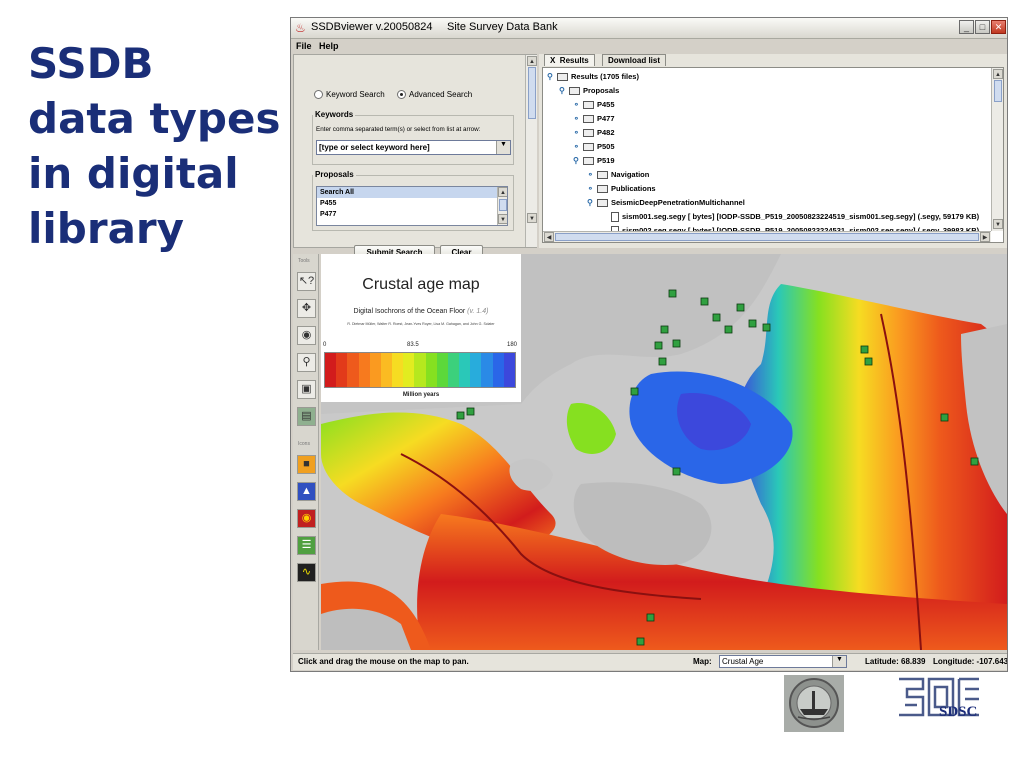 This screenshot has width=1024, height=768. Describe the element at coordinates (412, 192) in the screenshot. I see `proposal-item-search-all: Search All` at that location.